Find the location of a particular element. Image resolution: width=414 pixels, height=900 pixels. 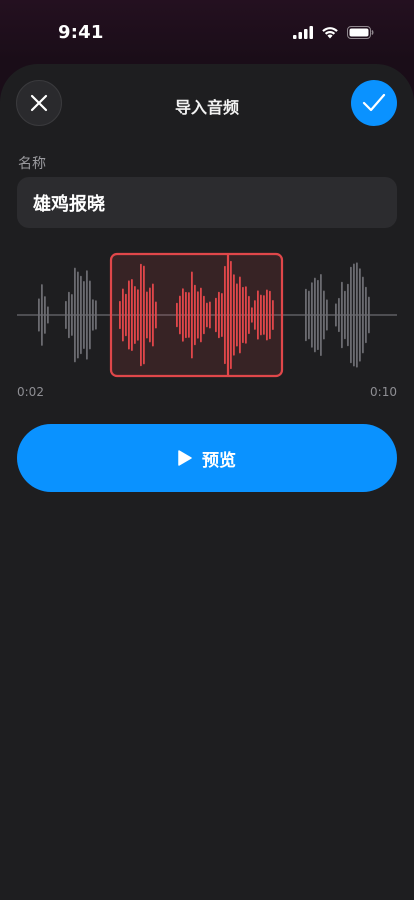

preview-button: 预览 is located at coordinates (207, 458).